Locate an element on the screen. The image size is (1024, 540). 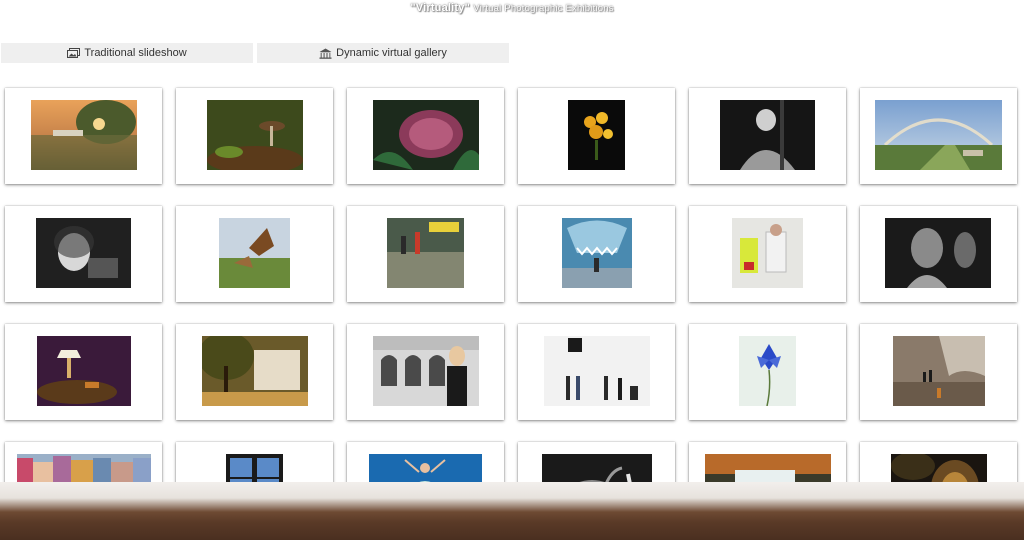
photo-rainbow-field is located at coordinates (938, 135).